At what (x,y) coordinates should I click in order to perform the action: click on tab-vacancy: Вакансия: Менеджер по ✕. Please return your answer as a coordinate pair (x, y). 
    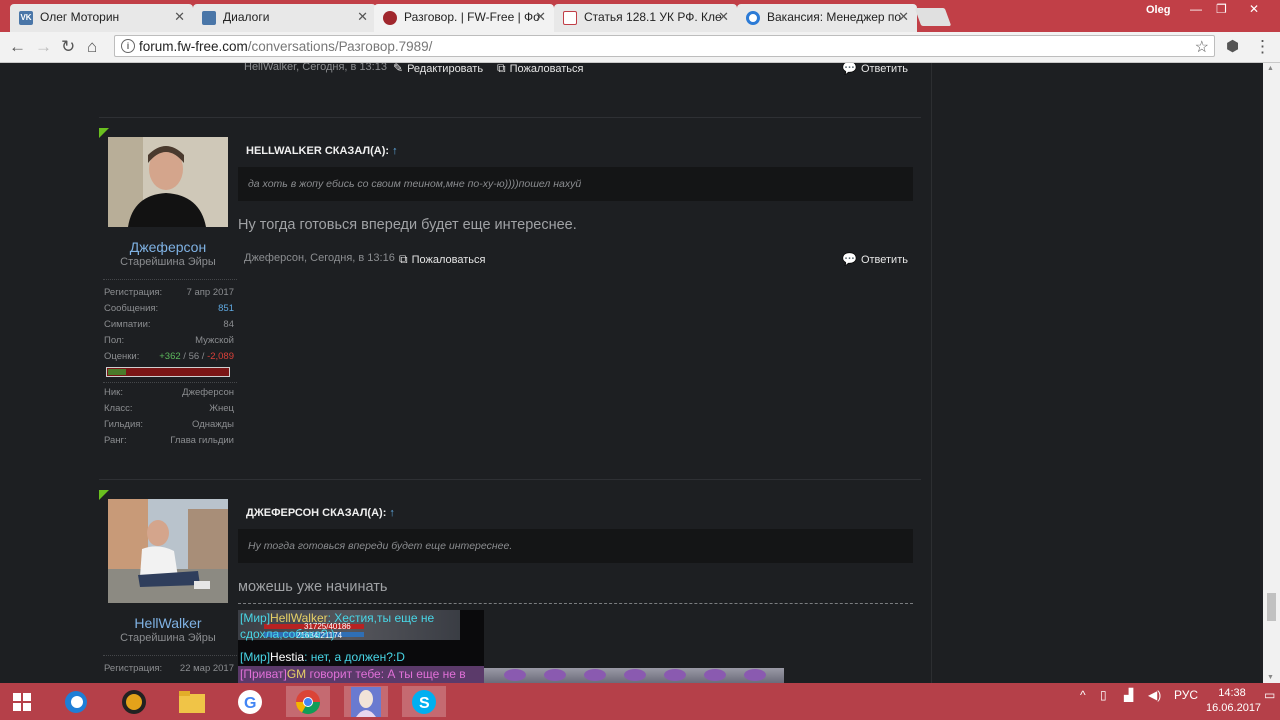
    Looking at the image, I should click on (827, 18).